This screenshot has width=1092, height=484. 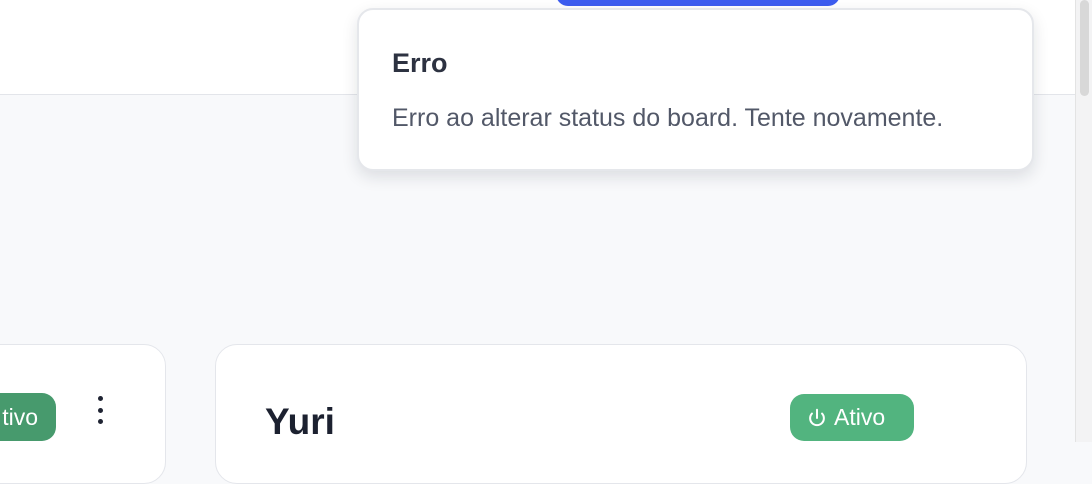 I want to click on toast-title: Erro, so click(x=420, y=63).